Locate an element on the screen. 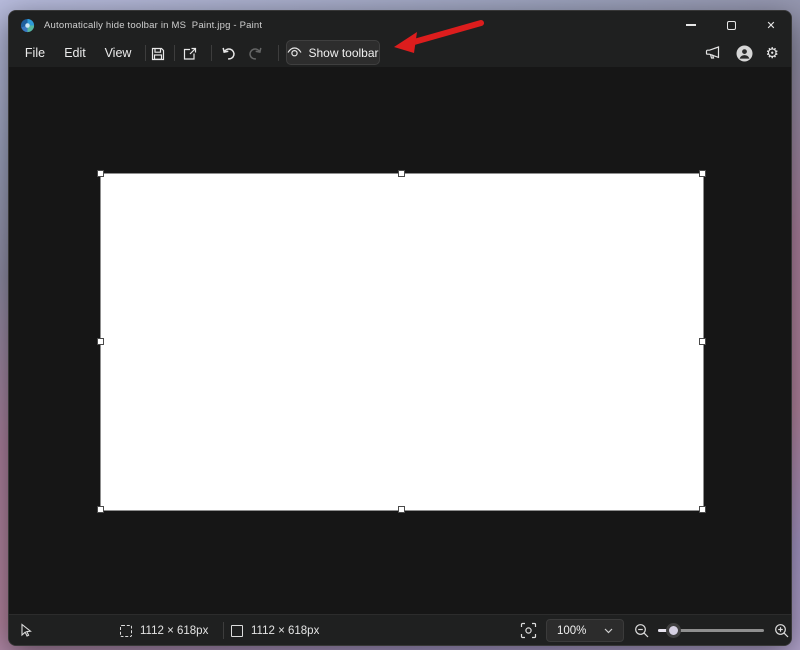  selection-handle-top-right is located at coordinates (702, 173).